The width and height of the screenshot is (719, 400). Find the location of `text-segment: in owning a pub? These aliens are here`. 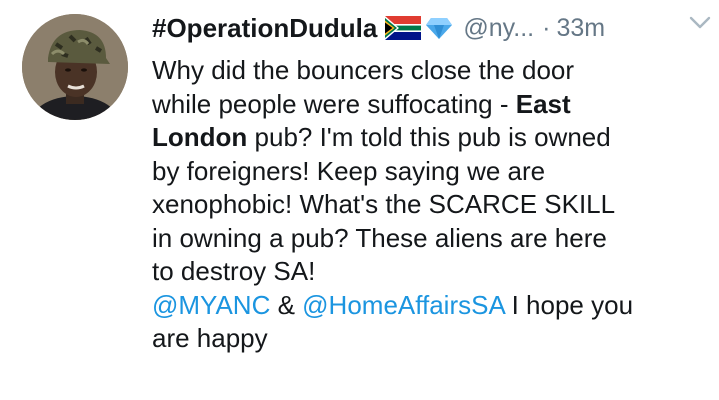

text-segment: in owning a pub? These aliens are here is located at coordinates (379, 237).